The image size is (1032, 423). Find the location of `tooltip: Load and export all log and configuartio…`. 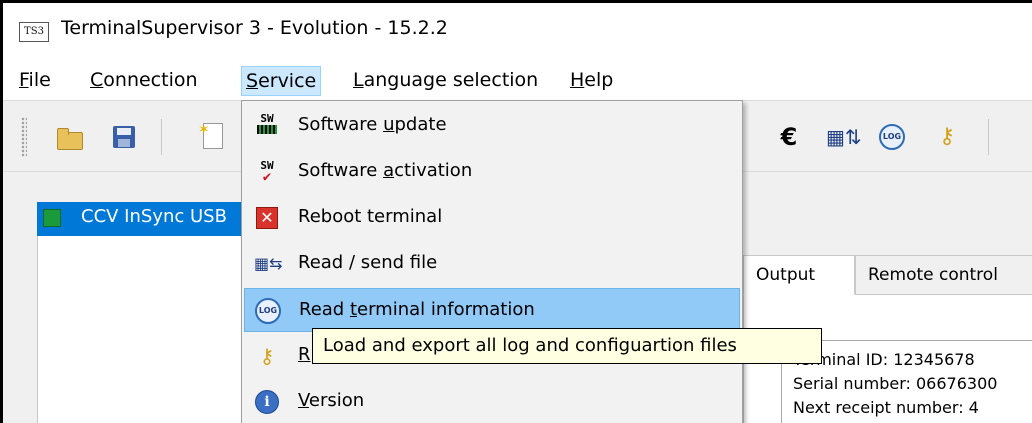

tooltip: Load and export all log and configuartio… is located at coordinates (567, 346).